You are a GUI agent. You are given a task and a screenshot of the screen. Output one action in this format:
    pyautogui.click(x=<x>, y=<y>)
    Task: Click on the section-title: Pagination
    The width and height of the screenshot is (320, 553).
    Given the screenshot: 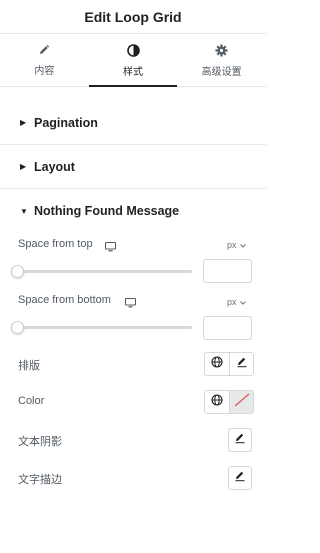 What is the action you would take?
    pyautogui.click(x=66, y=122)
    